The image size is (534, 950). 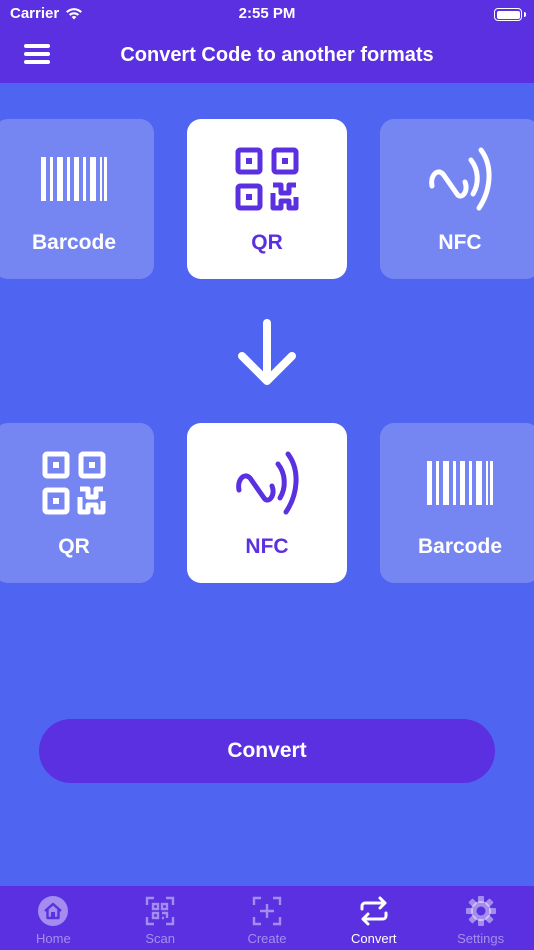 I want to click on tab-home: Home, so click(x=53, y=918).